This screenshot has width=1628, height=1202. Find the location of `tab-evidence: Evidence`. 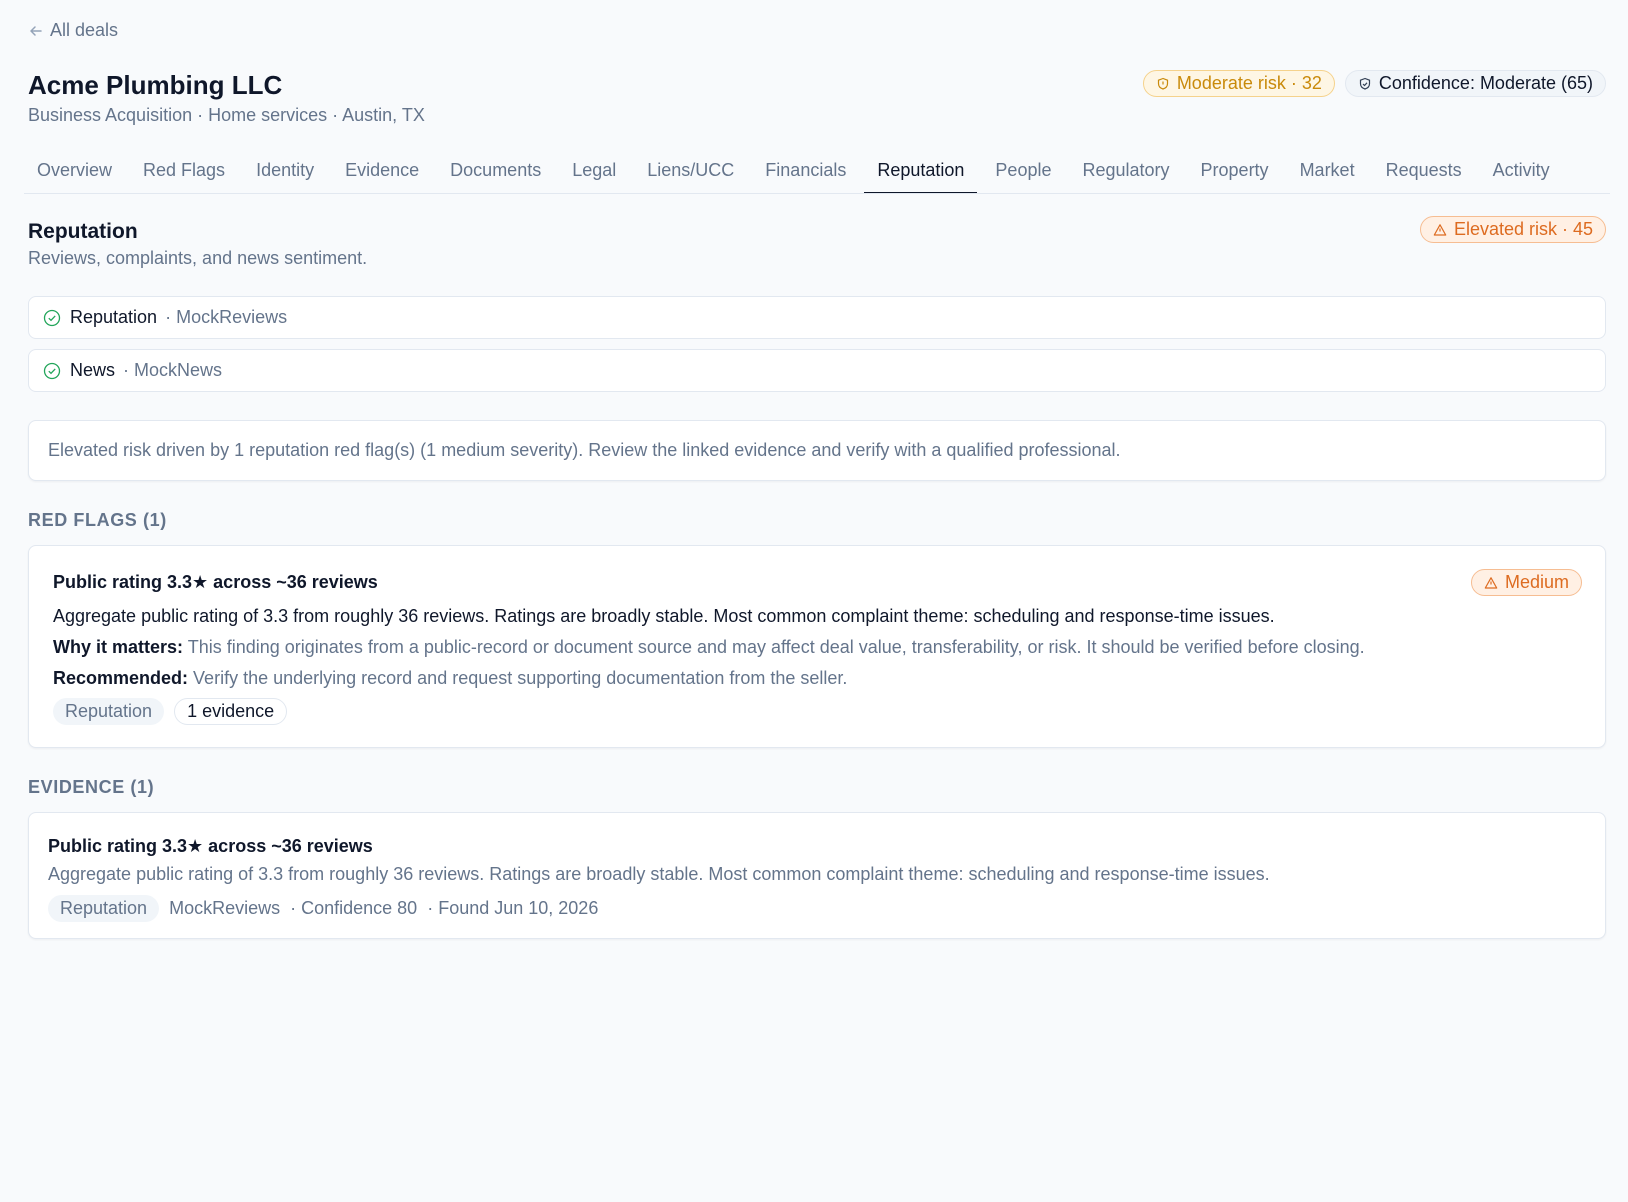

tab-evidence: Evidence is located at coordinates (382, 170).